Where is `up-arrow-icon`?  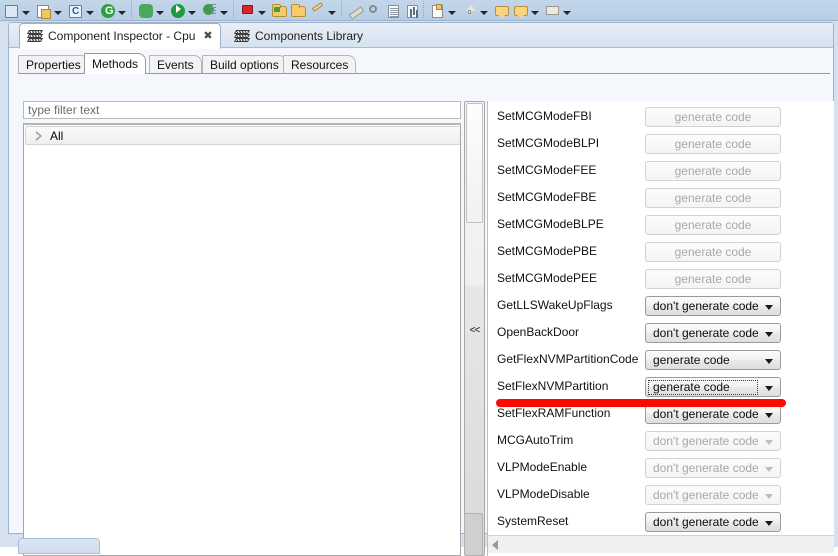 up-arrow-icon is located at coordinates (469, 8).